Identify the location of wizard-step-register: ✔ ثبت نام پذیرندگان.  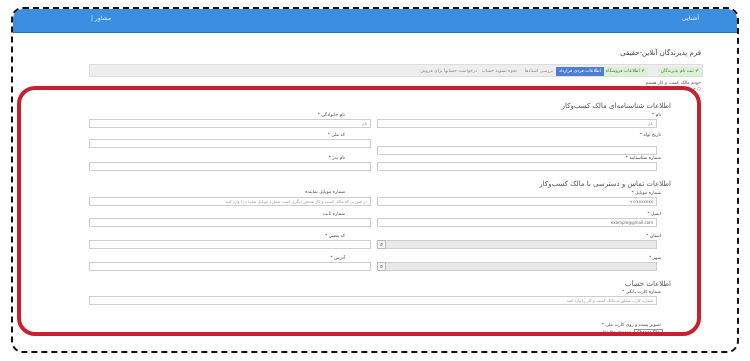
(679, 71).